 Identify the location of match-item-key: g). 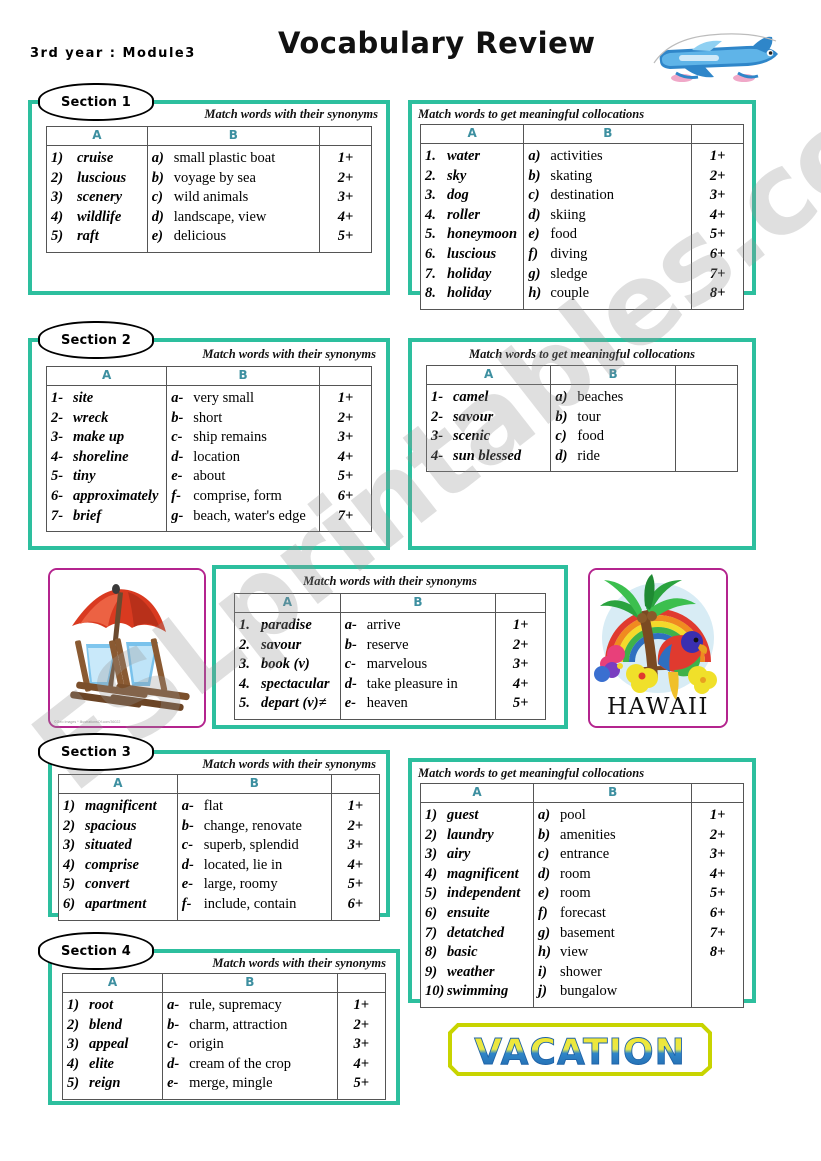
(534, 273).